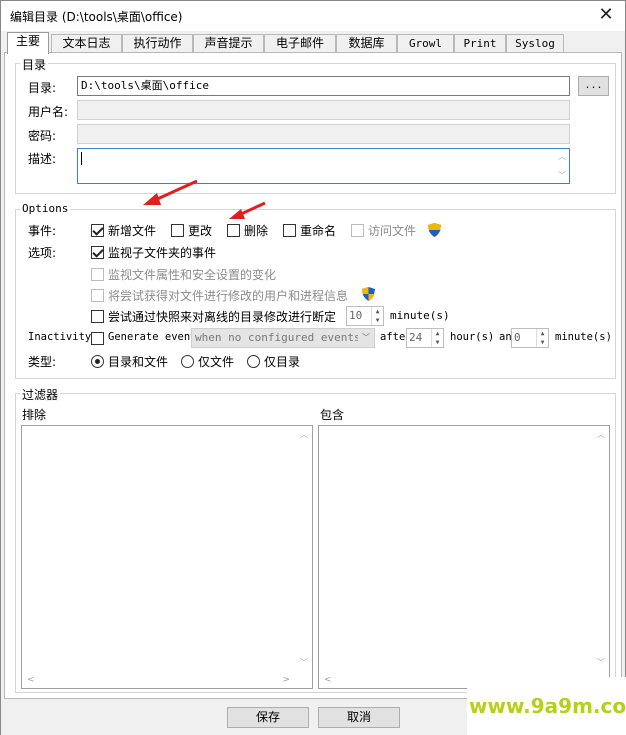  I want to click on tab-email: 电子邮件, so click(300, 43).